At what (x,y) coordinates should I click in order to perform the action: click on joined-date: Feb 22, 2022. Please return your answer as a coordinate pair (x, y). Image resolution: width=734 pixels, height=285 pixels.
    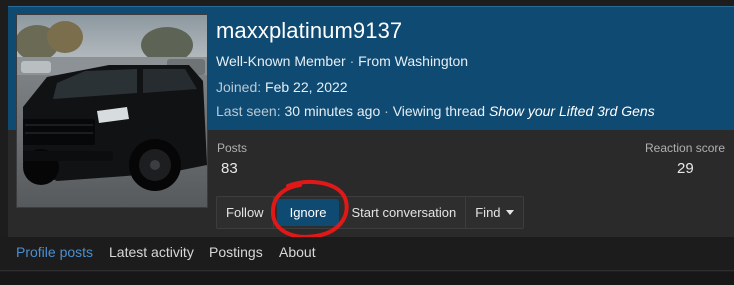
    Looking at the image, I should click on (306, 87).